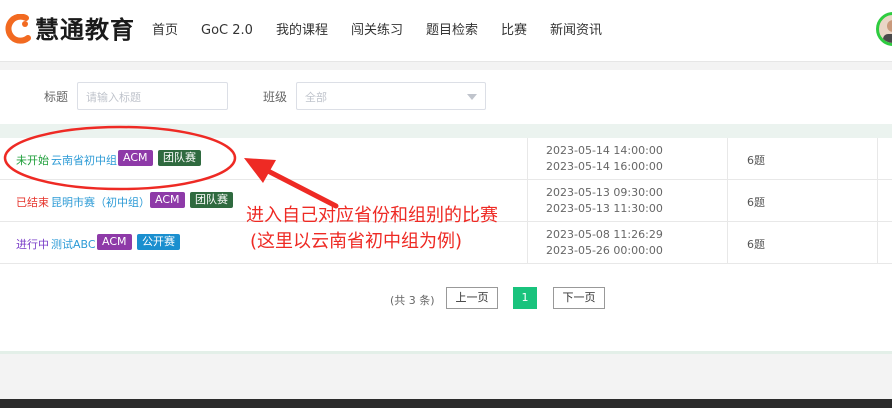 The image size is (892, 408). Describe the element at coordinates (316, 97) in the screenshot. I see `class-select-value: 全部` at that location.